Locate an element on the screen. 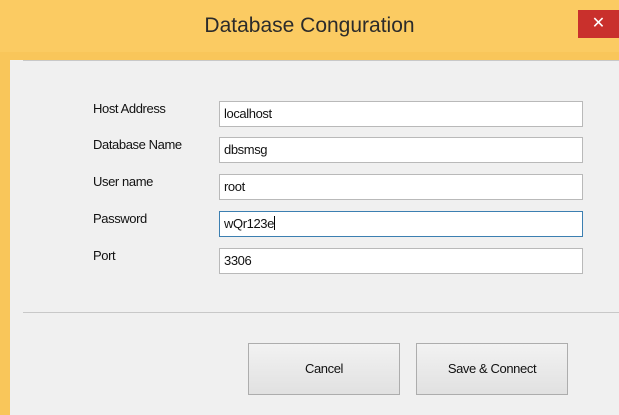 The width and height of the screenshot is (619, 415). host-address-field: localhost is located at coordinates (401, 114).